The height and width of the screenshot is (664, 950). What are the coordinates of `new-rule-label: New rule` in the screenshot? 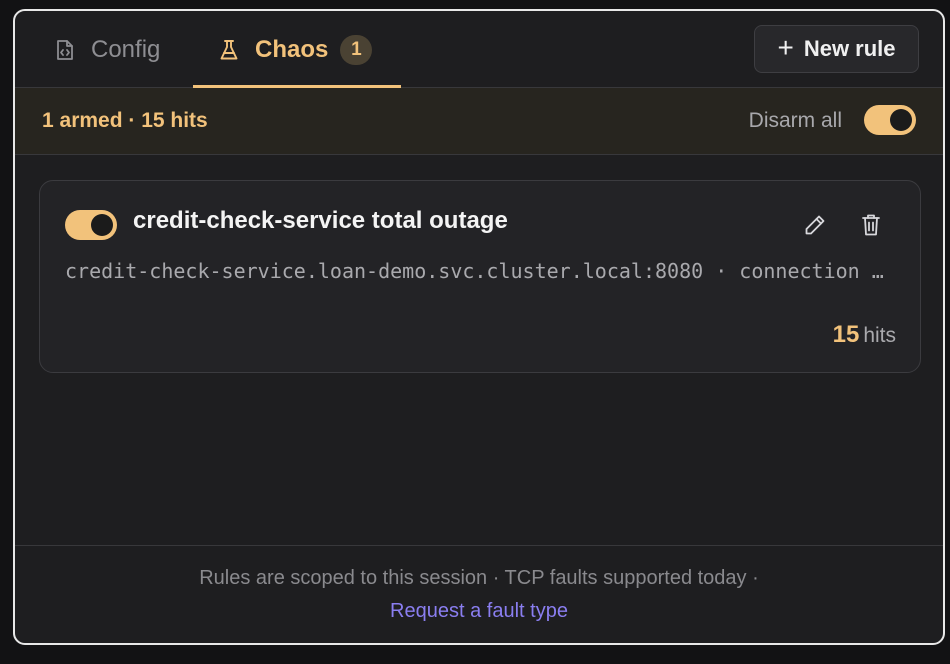 It's located at (849, 48).